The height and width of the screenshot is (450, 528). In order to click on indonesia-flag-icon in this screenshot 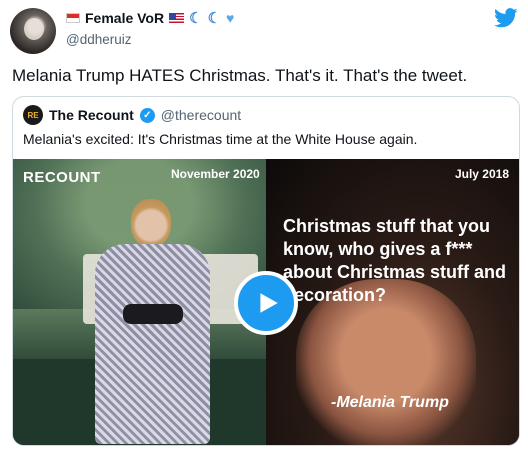, I will do `click(73, 18)`.